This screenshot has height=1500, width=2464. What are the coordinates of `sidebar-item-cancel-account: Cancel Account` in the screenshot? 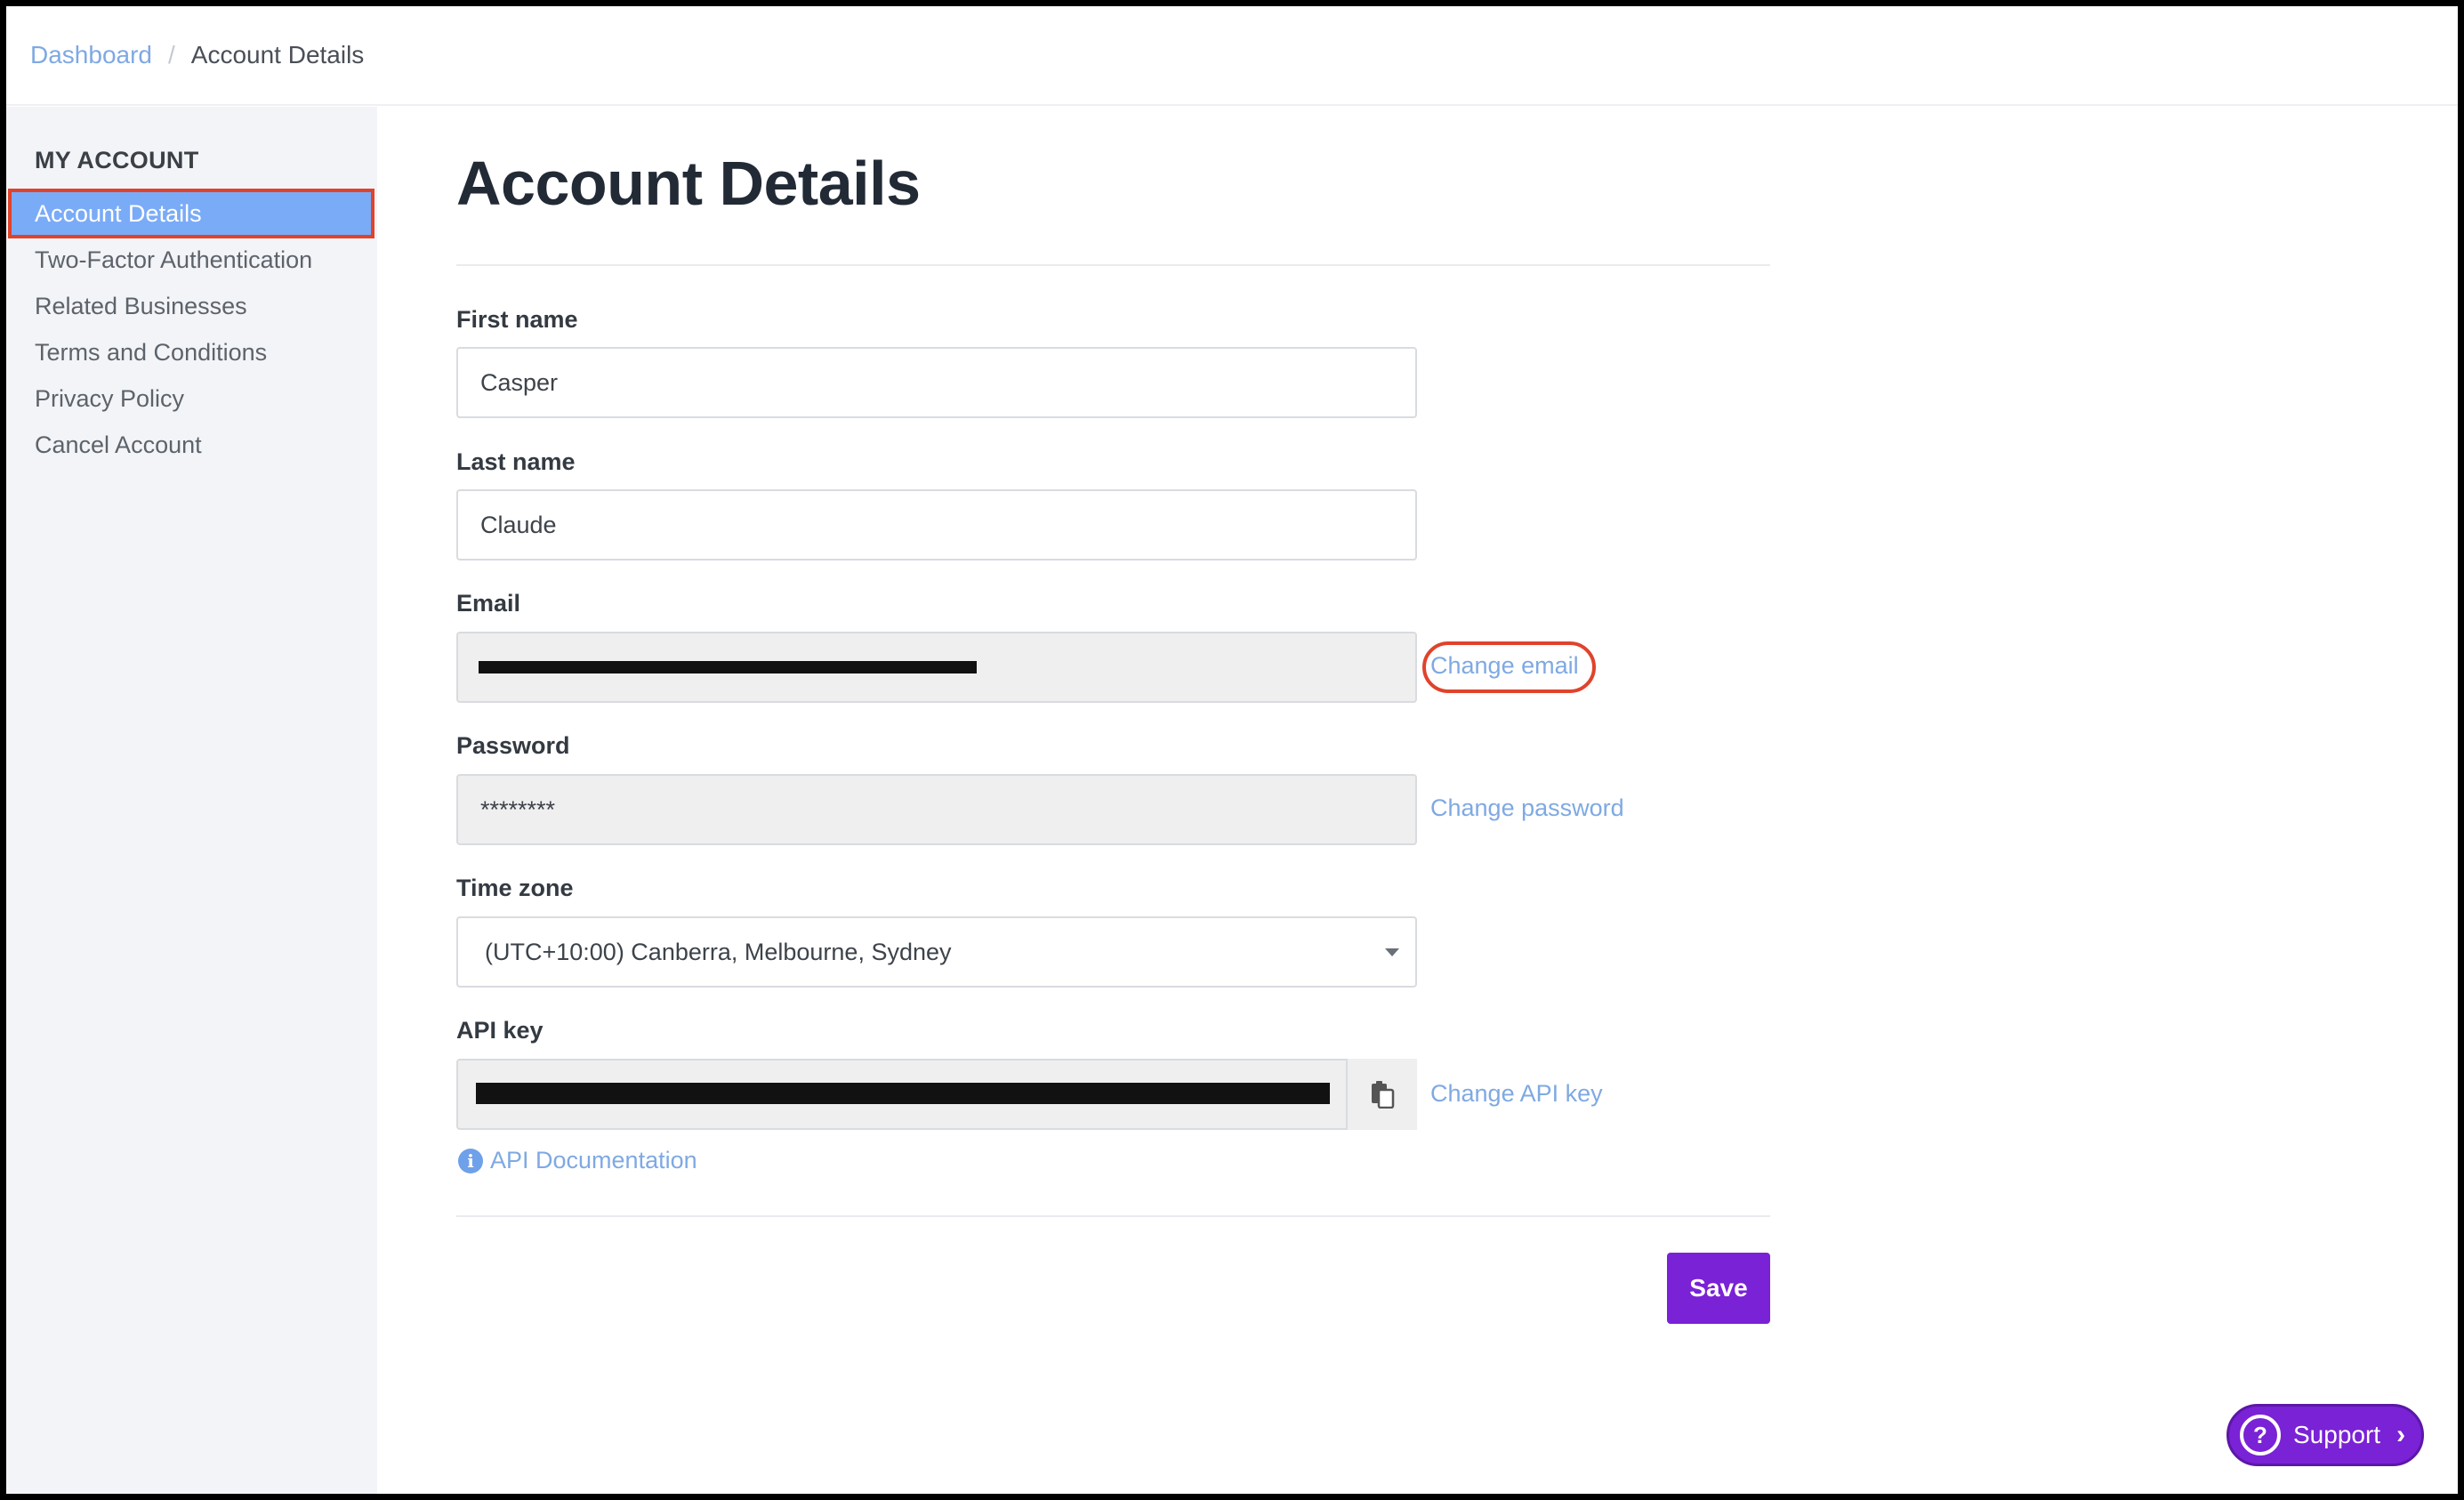 It's located at (191, 445).